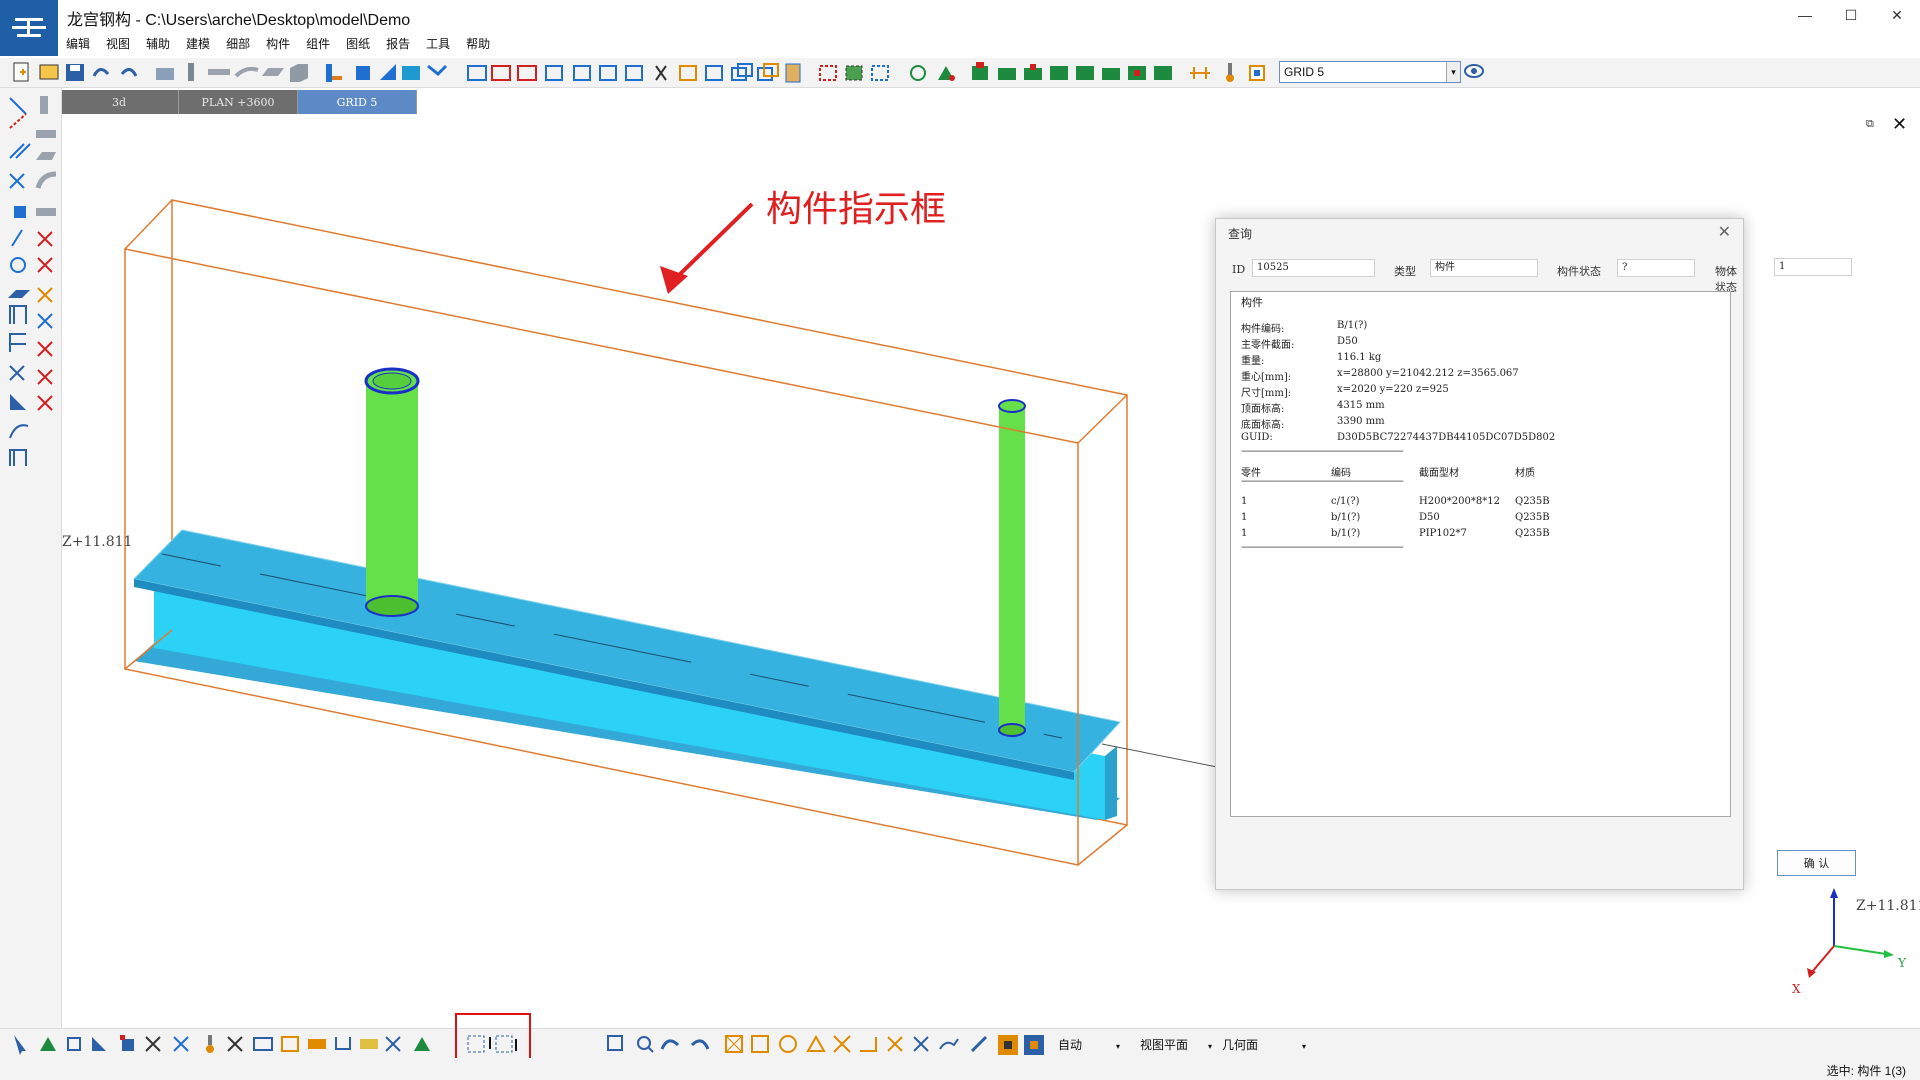  Describe the element at coordinates (946, 73) in the screenshot. I see `point-icon` at that location.